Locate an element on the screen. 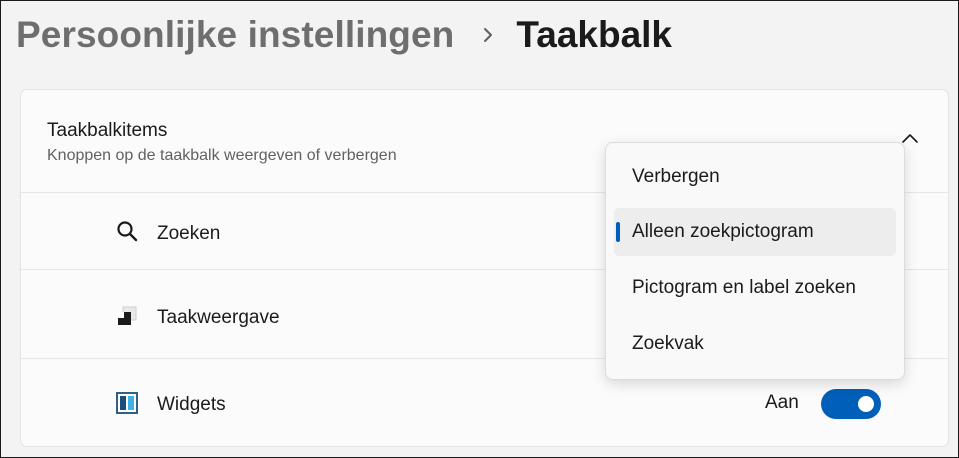  task-view-icon is located at coordinates (127, 315).